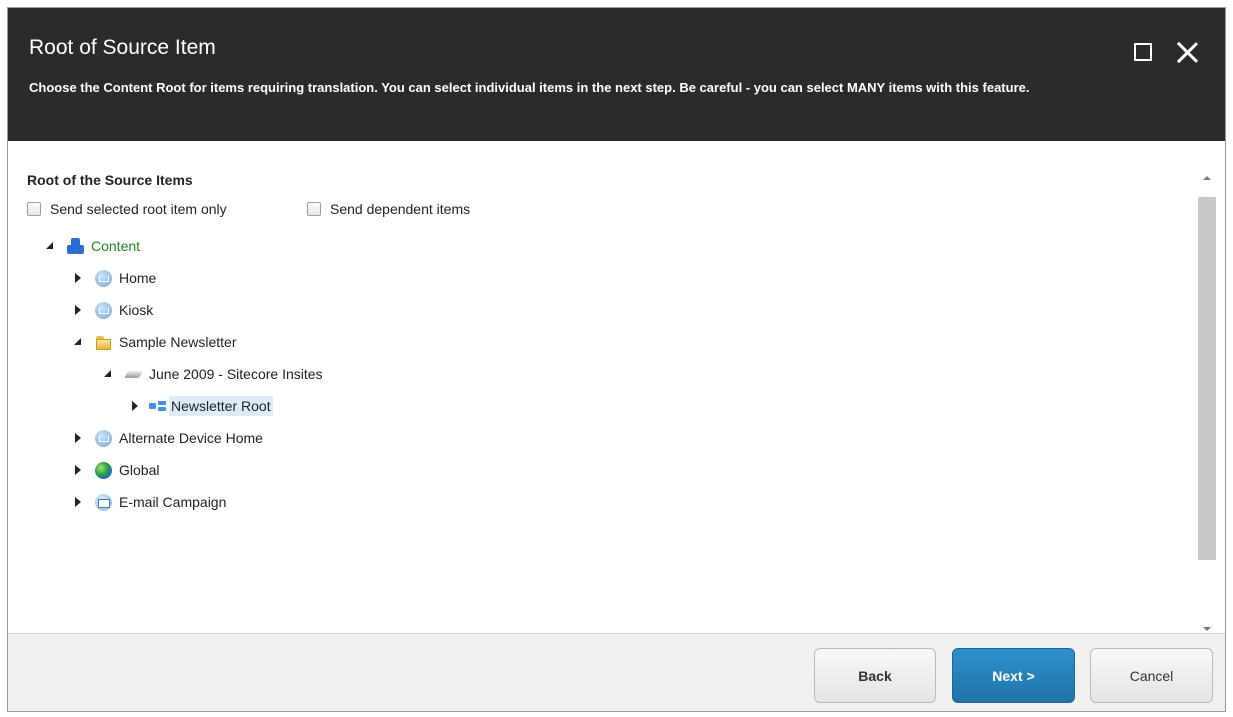 This screenshot has height=717, width=1233. Describe the element at coordinates (1207, 178) in the screenshot. I see `scroll-up-icon` at that location.